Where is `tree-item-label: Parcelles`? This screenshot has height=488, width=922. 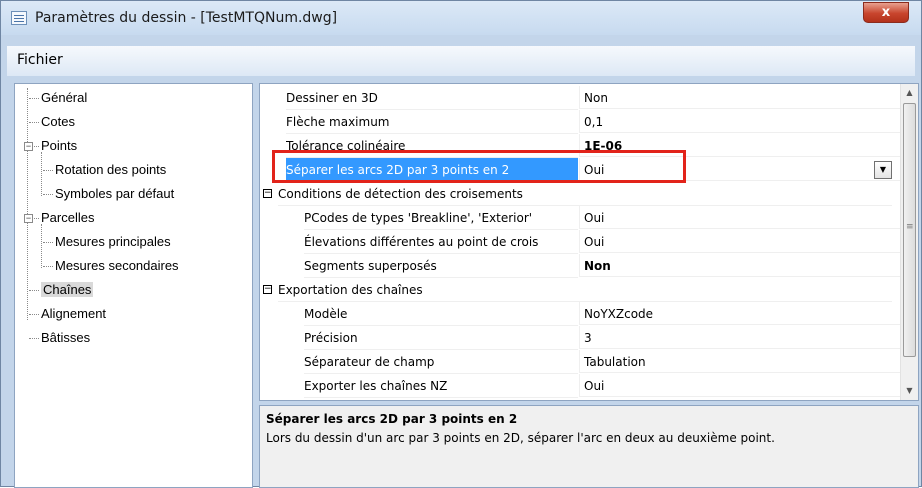
tree-item-label: Parcelles is located at coordinates (68, 217).